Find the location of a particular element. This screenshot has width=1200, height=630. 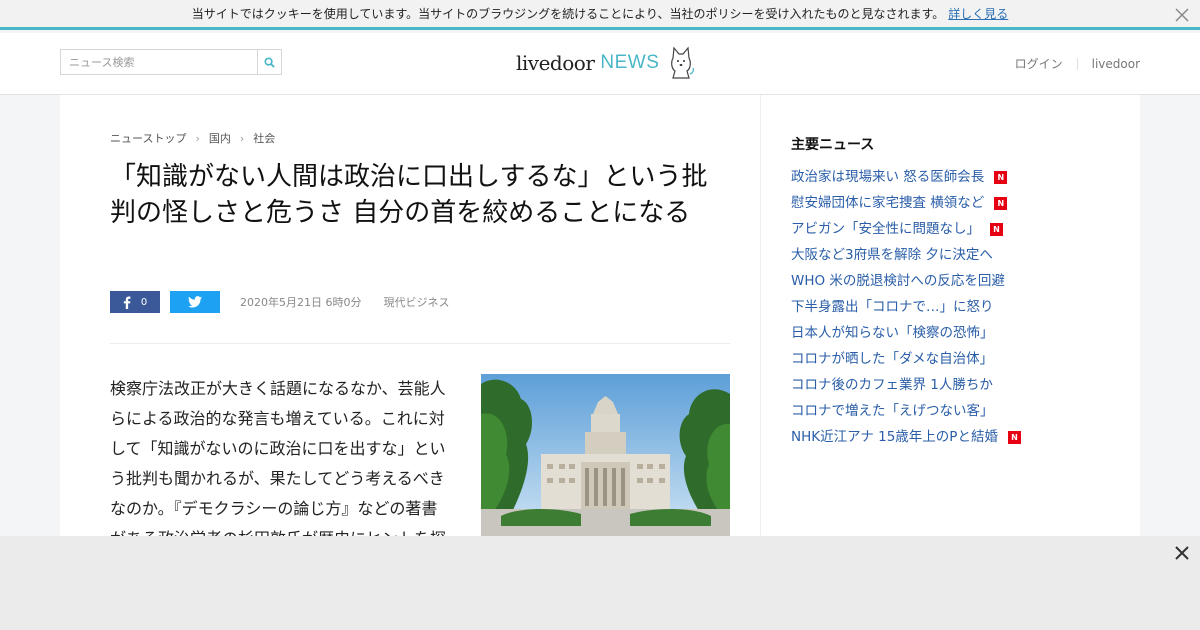

search-icon is located at coordinates (269, 62).